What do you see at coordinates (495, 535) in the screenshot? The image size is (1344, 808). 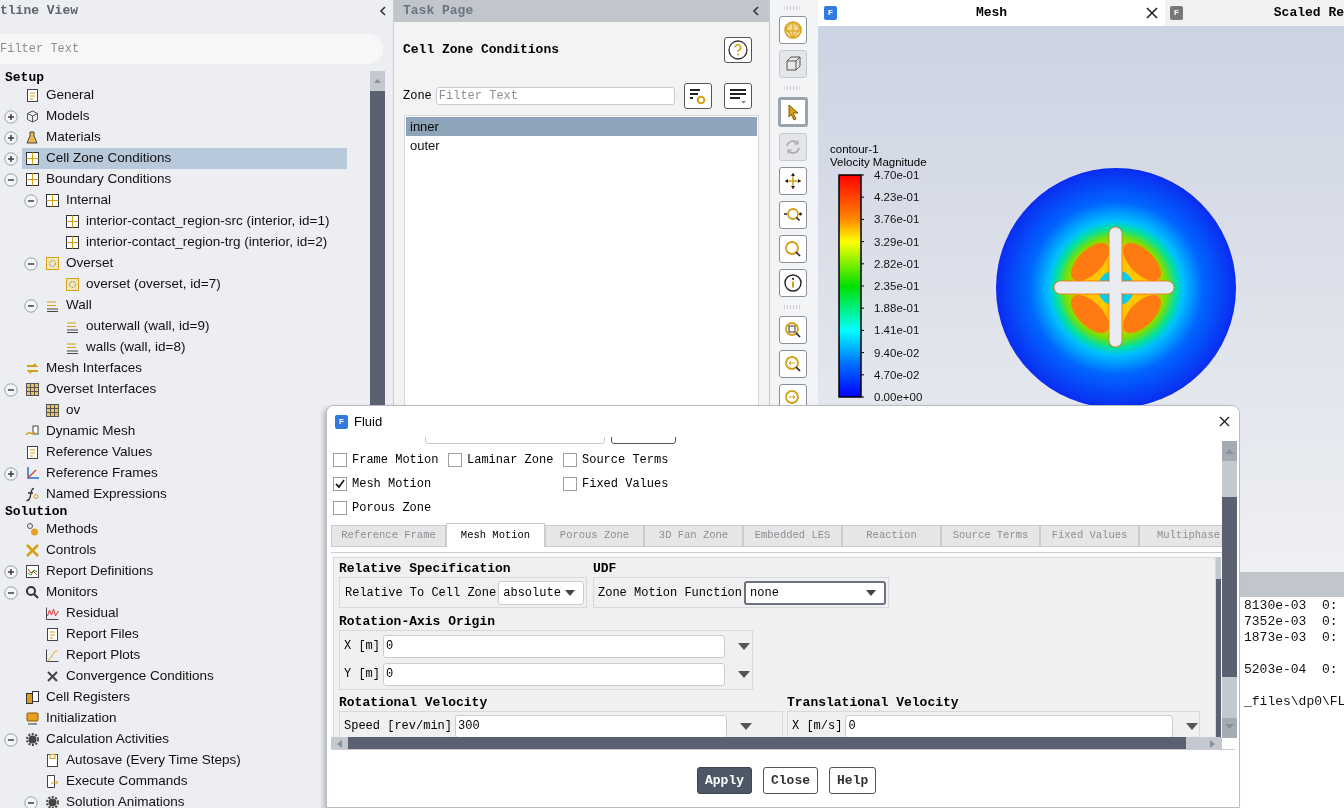 I see `tab: Mesh Motion` at bounding box center [495, 535].